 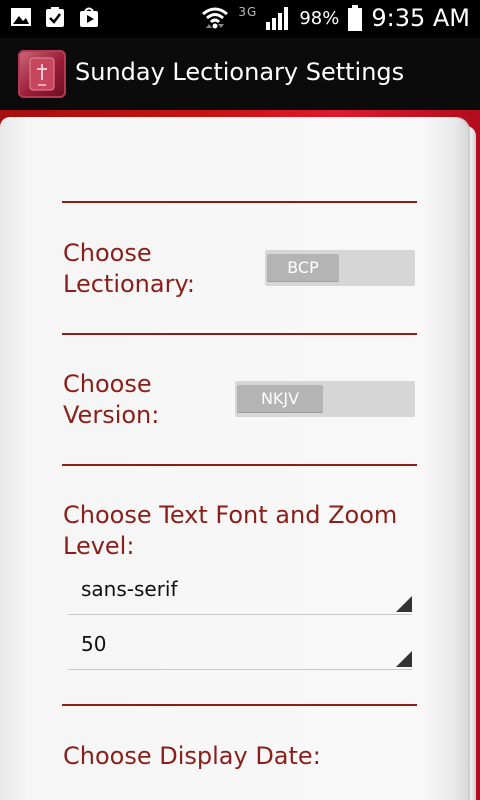 I want to click on zoom-select-value: 50, so click(x=94, y=644).